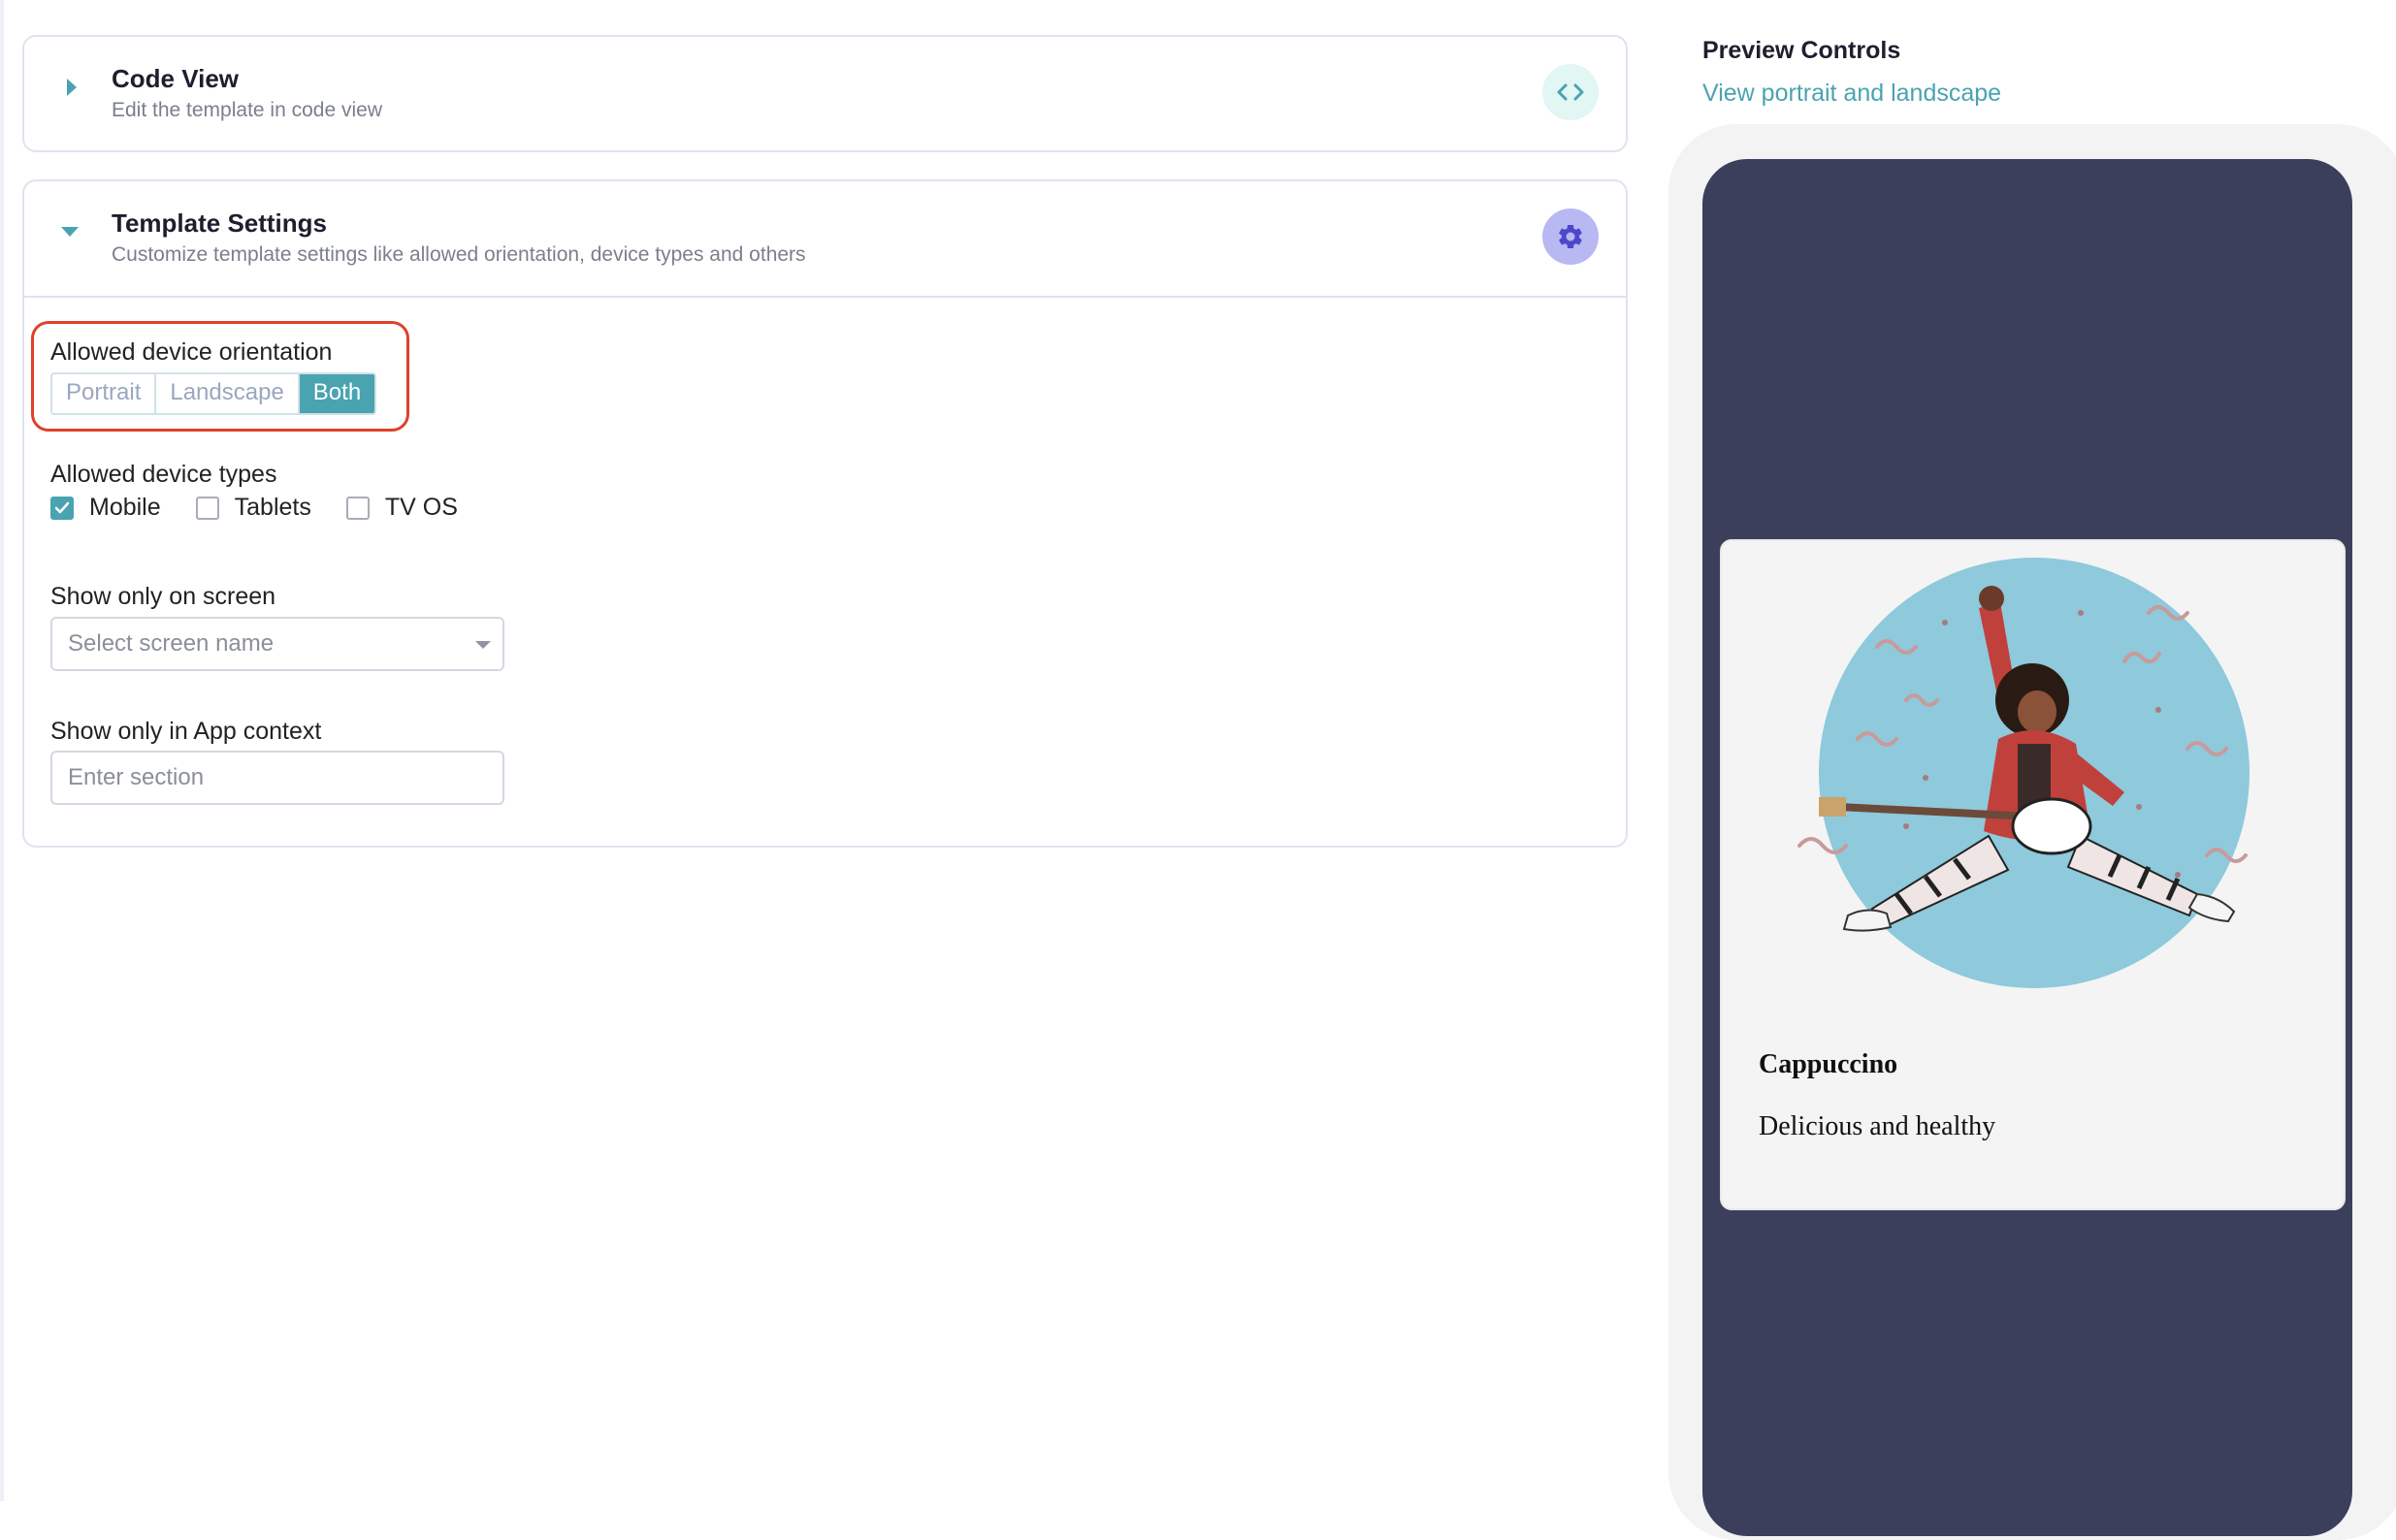 Image resolution: width=2396 pixels, height=1540 pixels. I want to click on screen-select: Select screen name, so click(277, 644).